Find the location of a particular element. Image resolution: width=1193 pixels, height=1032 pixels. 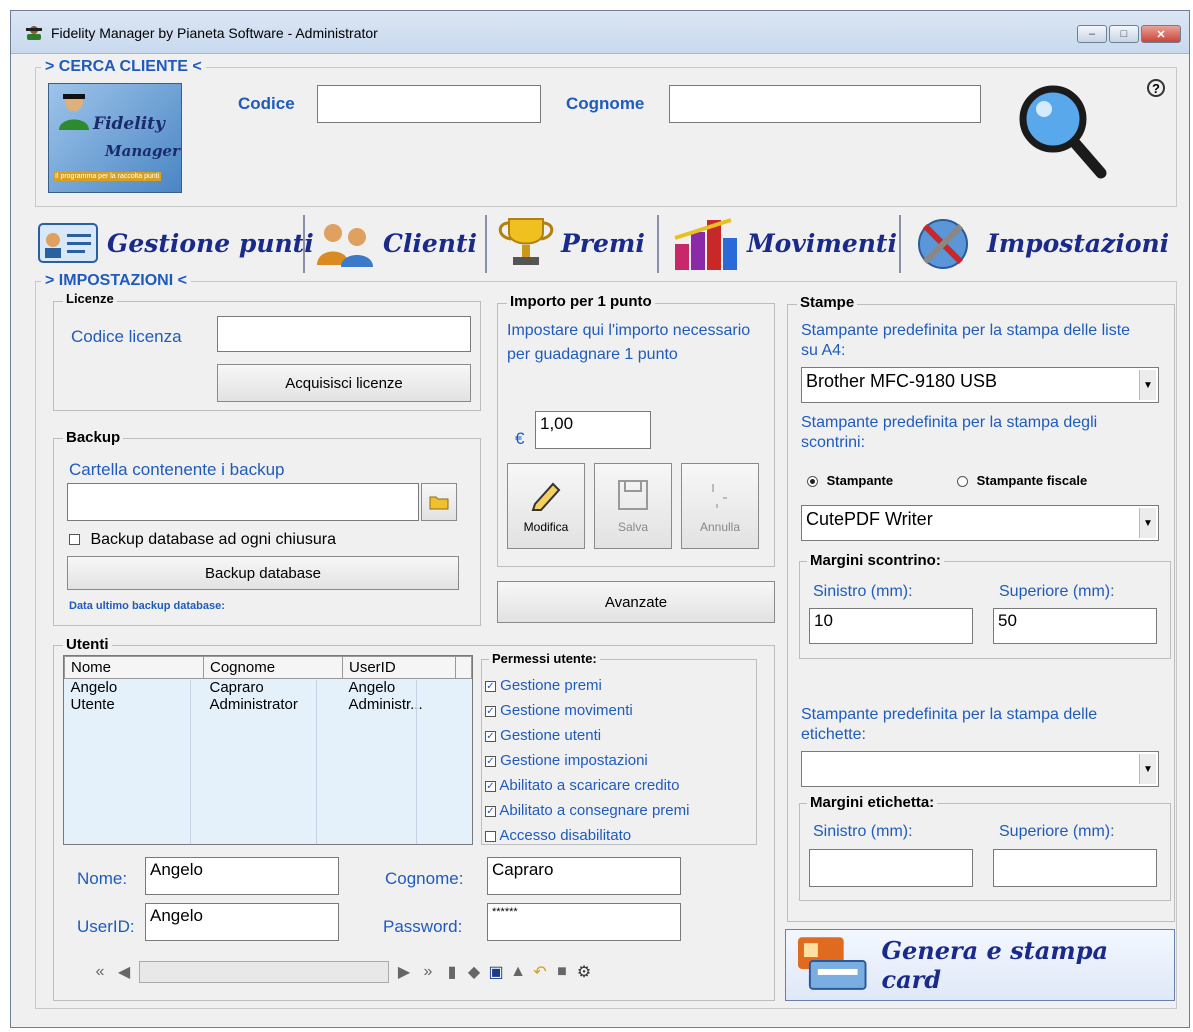

etichetta-sinistro-input is located at coordinates (891, 868).